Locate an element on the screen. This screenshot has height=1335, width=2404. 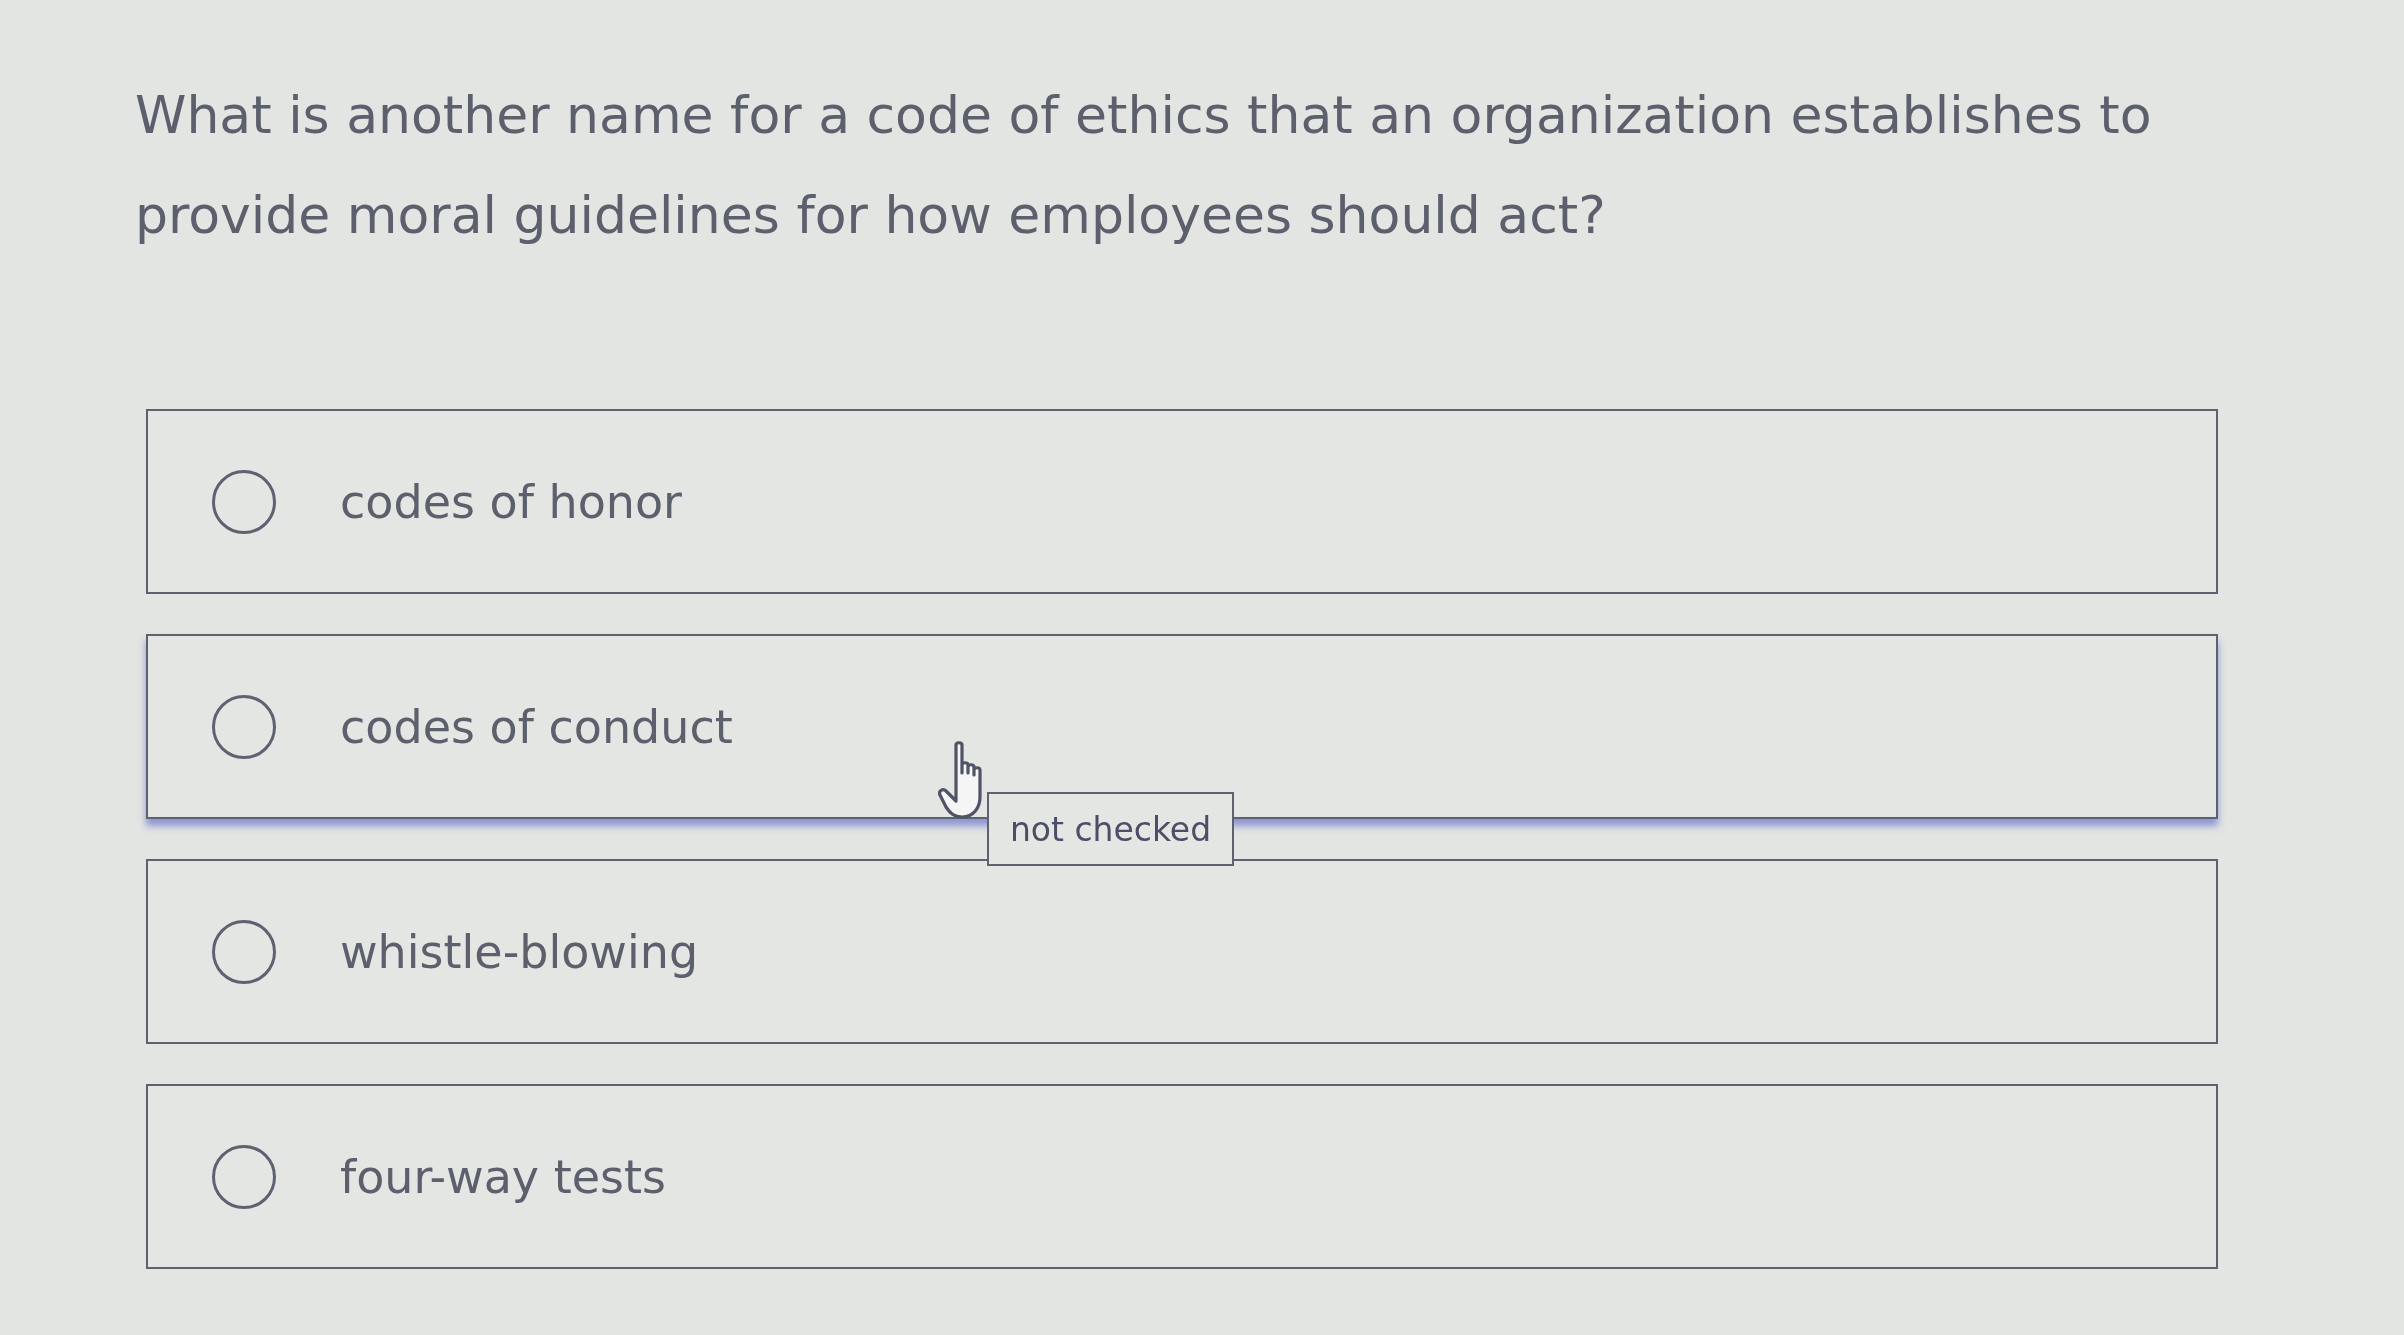
tooltip: not checked is located at coordinates (1110, 829).